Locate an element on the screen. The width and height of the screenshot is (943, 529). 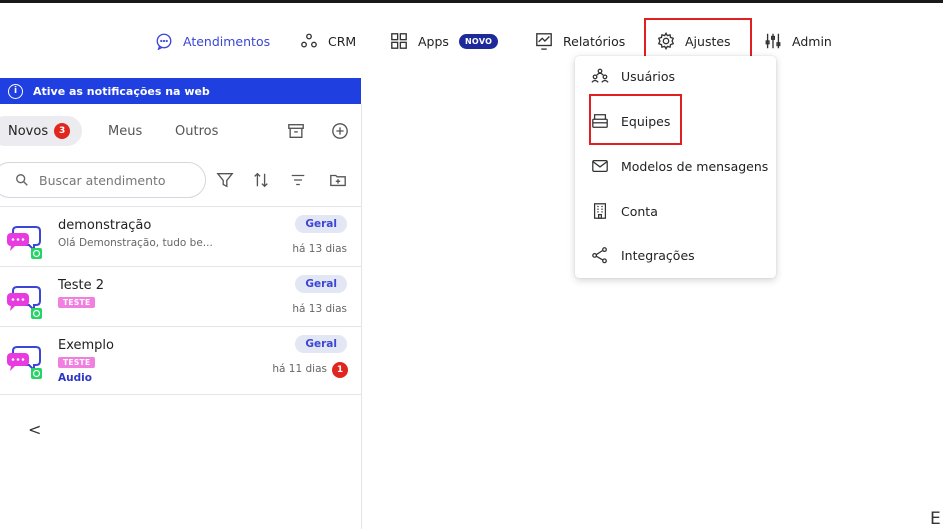
menu-item-usuarios: Usuários is located at coordinates (675, 76).